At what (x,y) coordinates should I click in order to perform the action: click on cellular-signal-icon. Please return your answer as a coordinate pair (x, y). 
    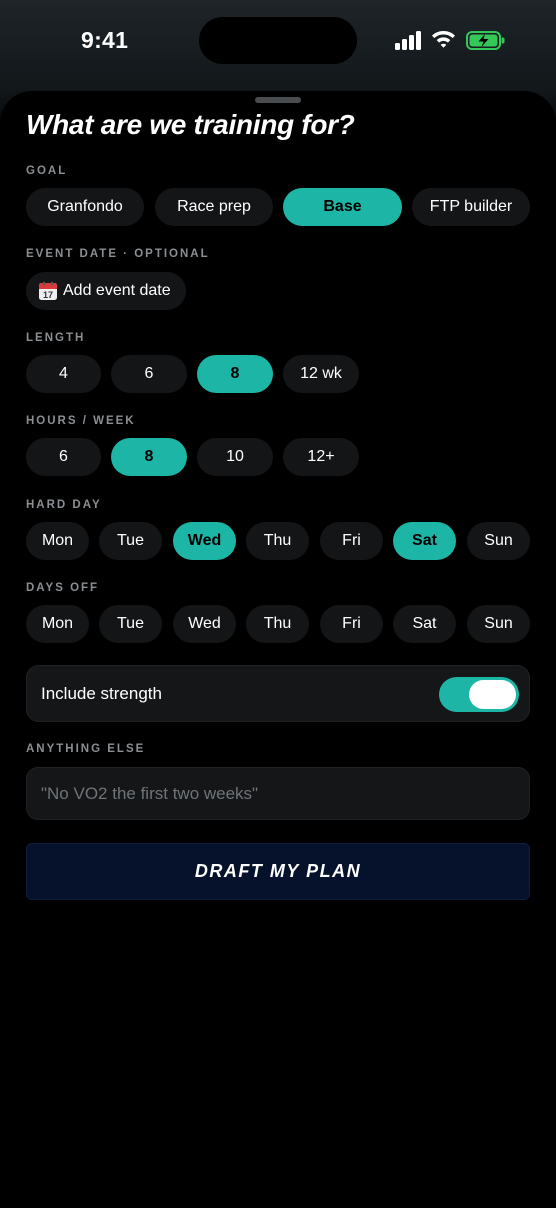
    Looking at the image, I should click on (409, 40).